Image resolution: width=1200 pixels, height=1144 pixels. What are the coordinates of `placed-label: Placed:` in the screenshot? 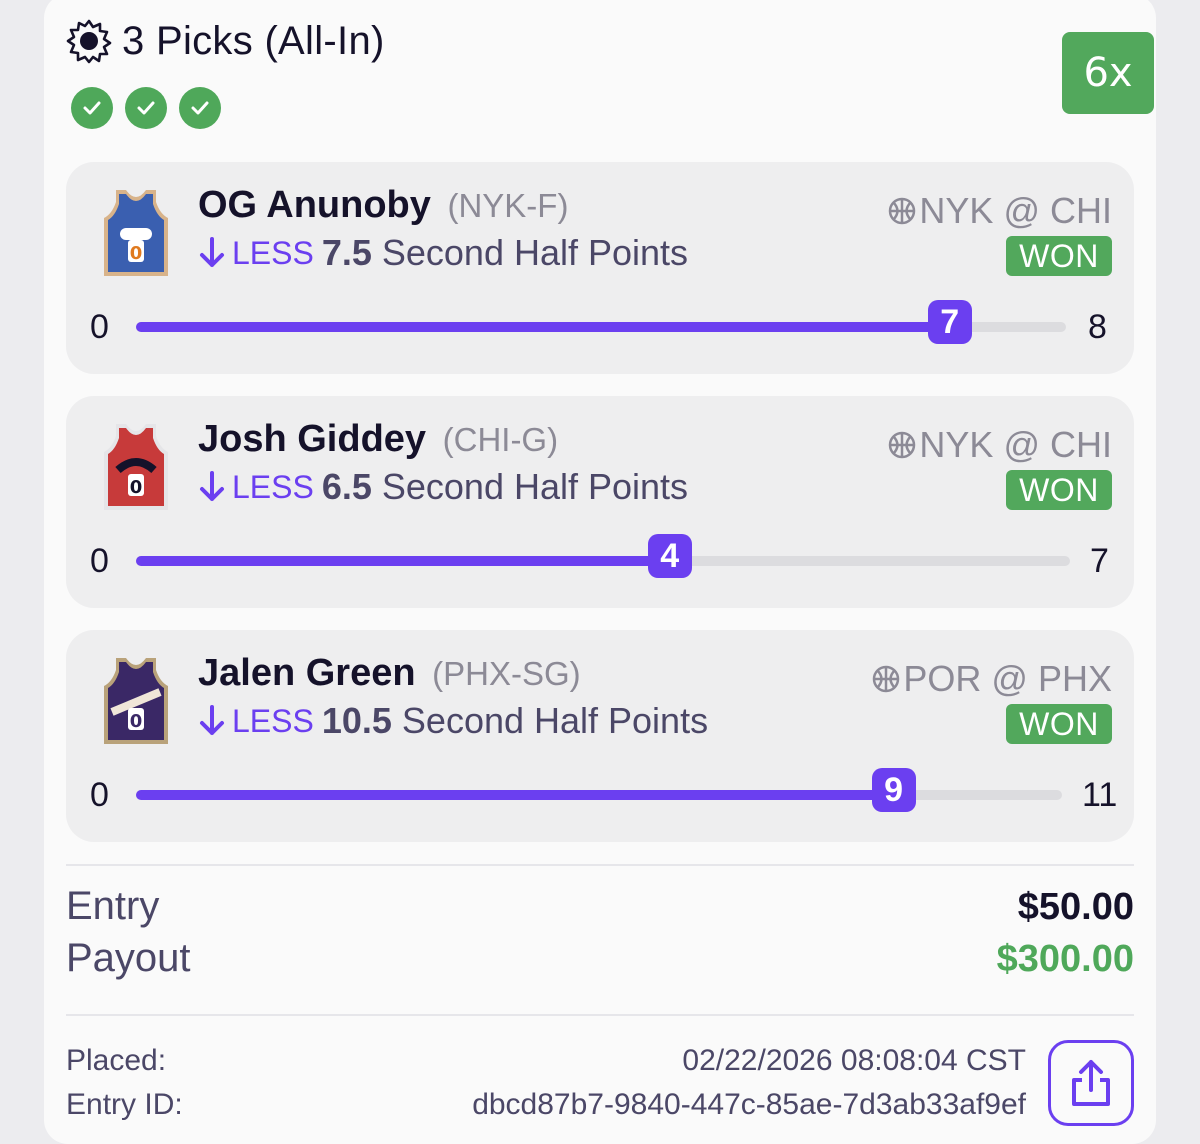 It's located at (116, 1060).